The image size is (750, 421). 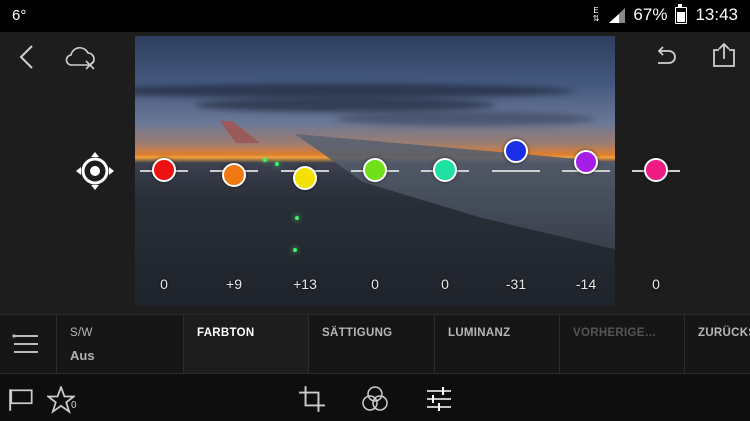 What do you see at coordinates (375, 16) in the screenshot?
I see `status-bar: 6° E ⇅ 67% 13:43` at bounding box center [375, 16].